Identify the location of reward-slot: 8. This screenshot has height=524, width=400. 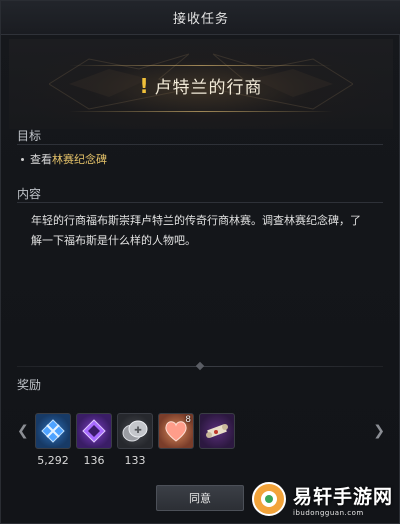
(176, 431).